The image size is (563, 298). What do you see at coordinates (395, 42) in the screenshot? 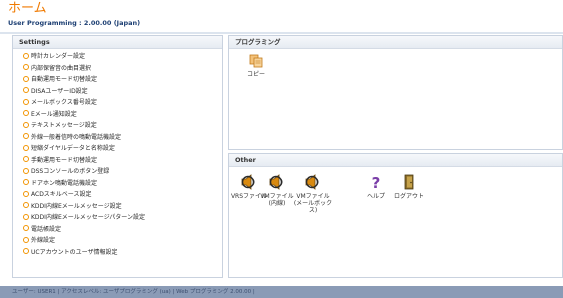
I see `programming-panel-title: プログラミング` at bounding box center [395, 42].